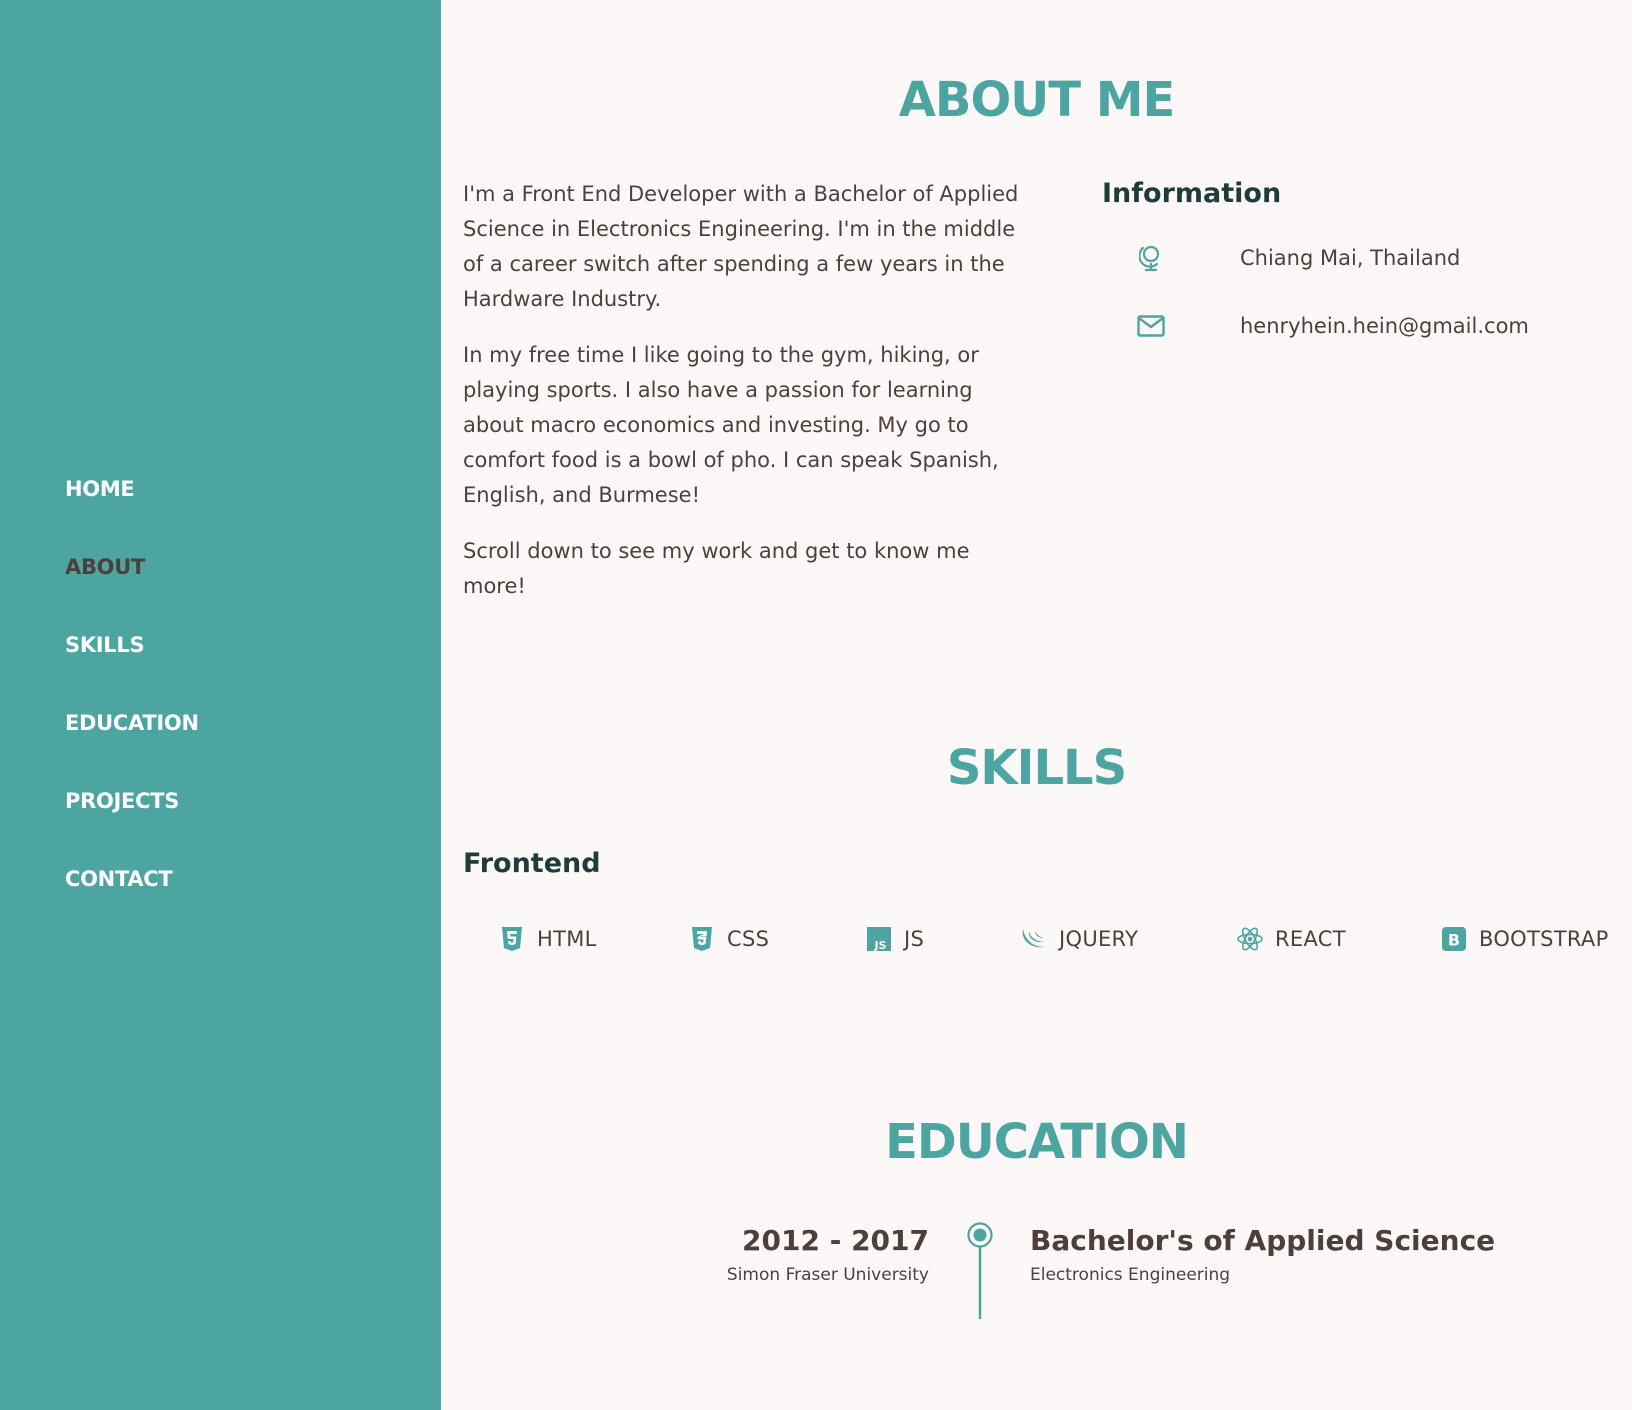  What do you see at coordinates (1350, 258) in the screenshot?
I see `location-text: Chiang Mai, Thailand` at bounding box center [1350, 258].